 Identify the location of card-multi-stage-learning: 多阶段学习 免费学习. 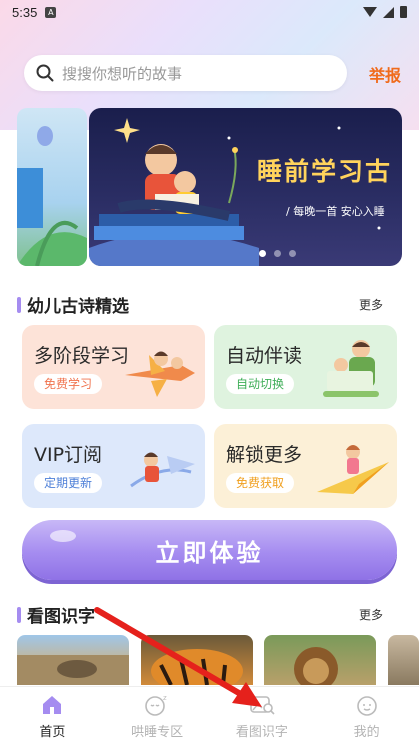
(113, 367).